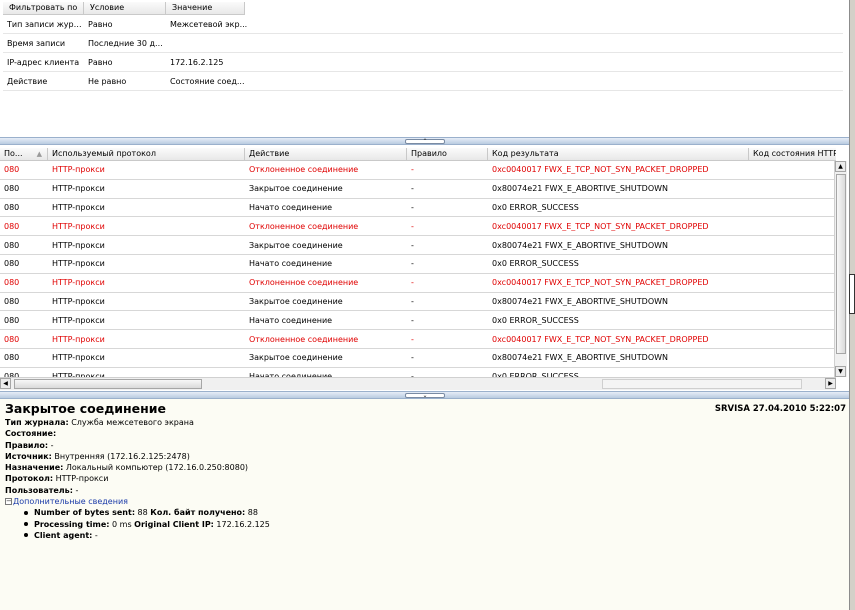 The image size is (855, 610). I want to click on arrow-down-icon: ▼, so click(840, 371).